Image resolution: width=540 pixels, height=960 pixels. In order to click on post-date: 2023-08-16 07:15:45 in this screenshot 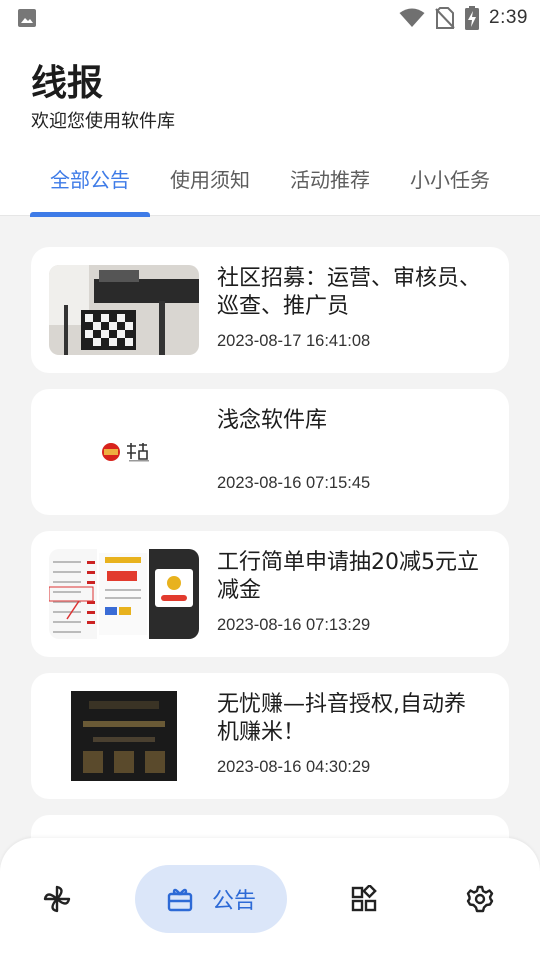, I will do `click(294, 483)`.